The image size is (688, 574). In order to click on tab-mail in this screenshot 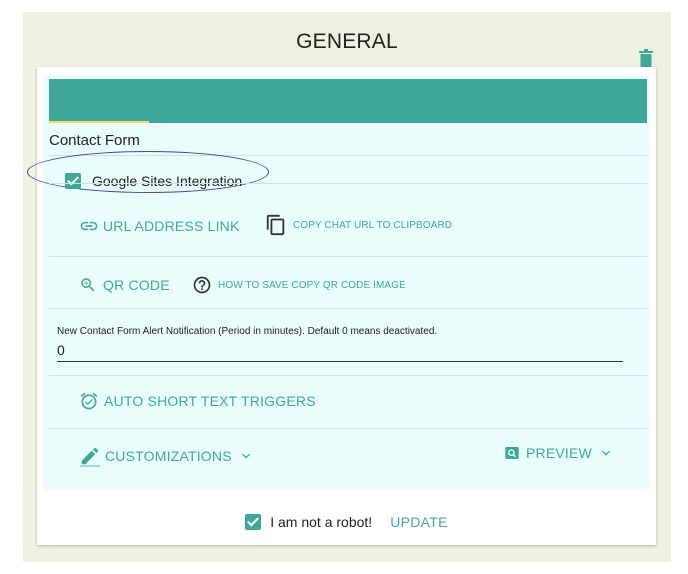, I will do `click(398, 101)`.